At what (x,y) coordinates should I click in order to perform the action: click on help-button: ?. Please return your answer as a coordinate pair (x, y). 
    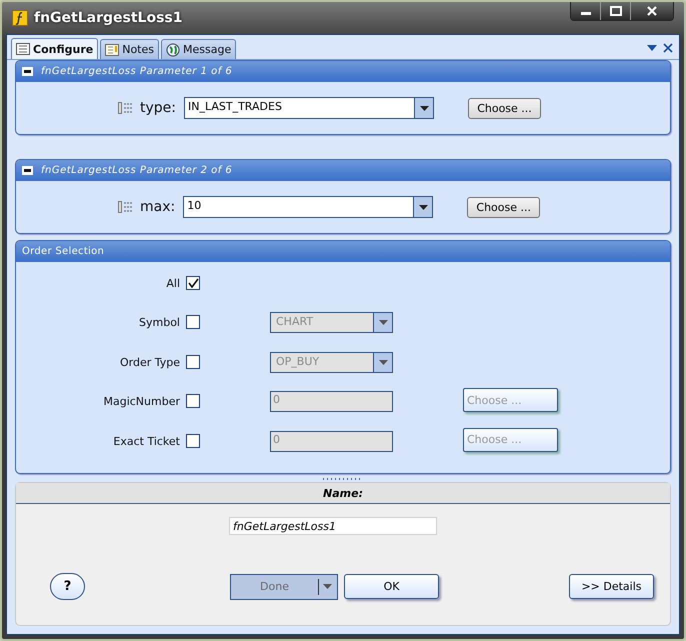
    Looking at the image, I should click on (67, 586).